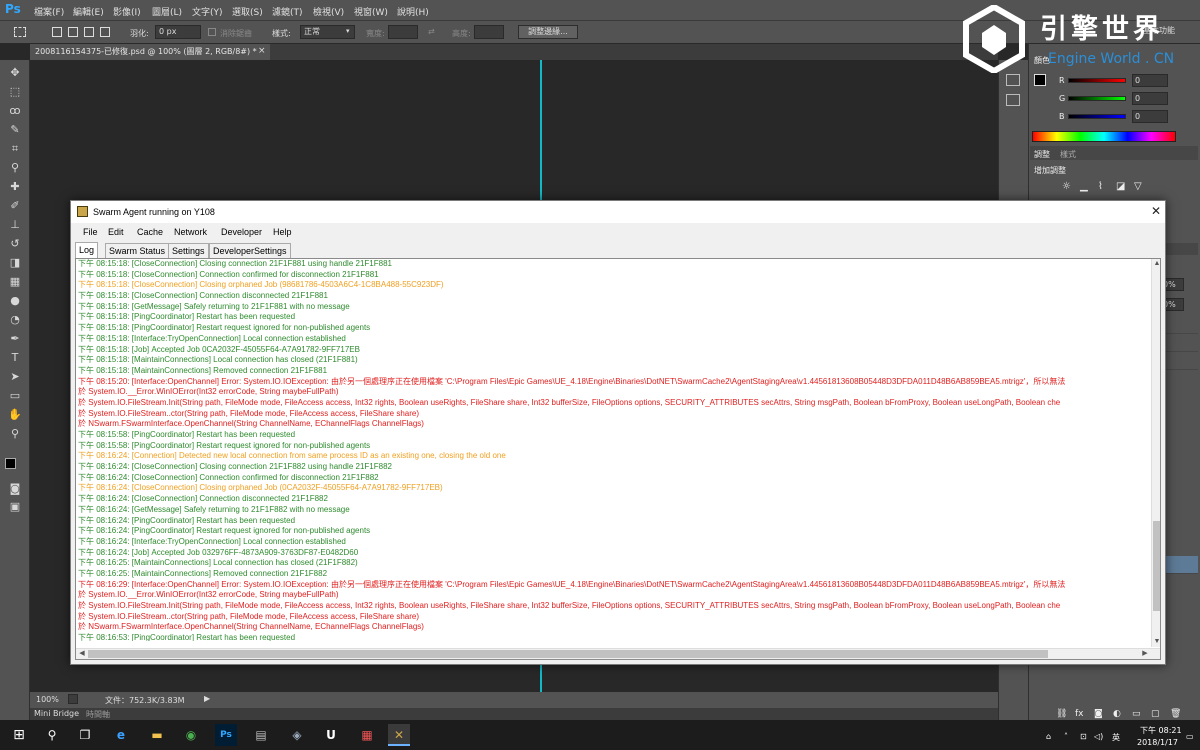  What do you see at coordinates (127, 11) in the screenshot?
I see `menu-image: 影像(I)` at bounding box center [127, 11].